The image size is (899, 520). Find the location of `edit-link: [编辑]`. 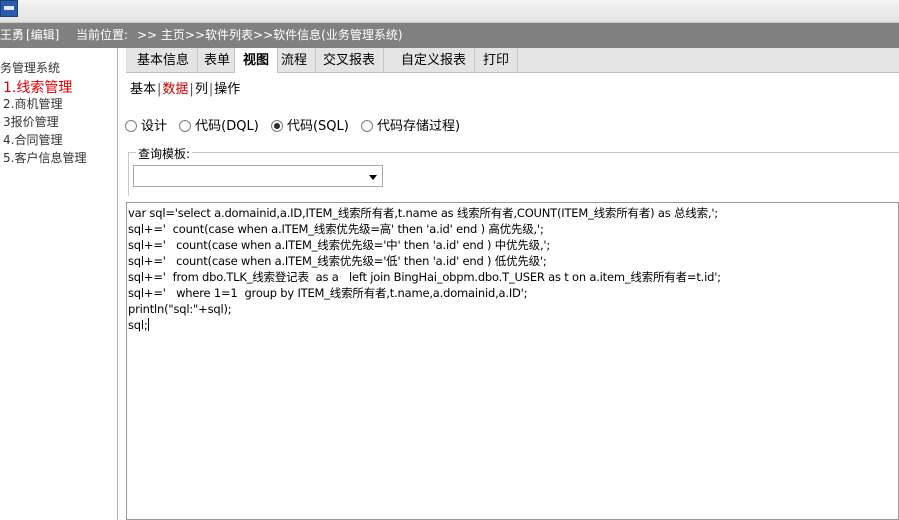

edit-link: [编辑] is located at coordinates (42, 35).